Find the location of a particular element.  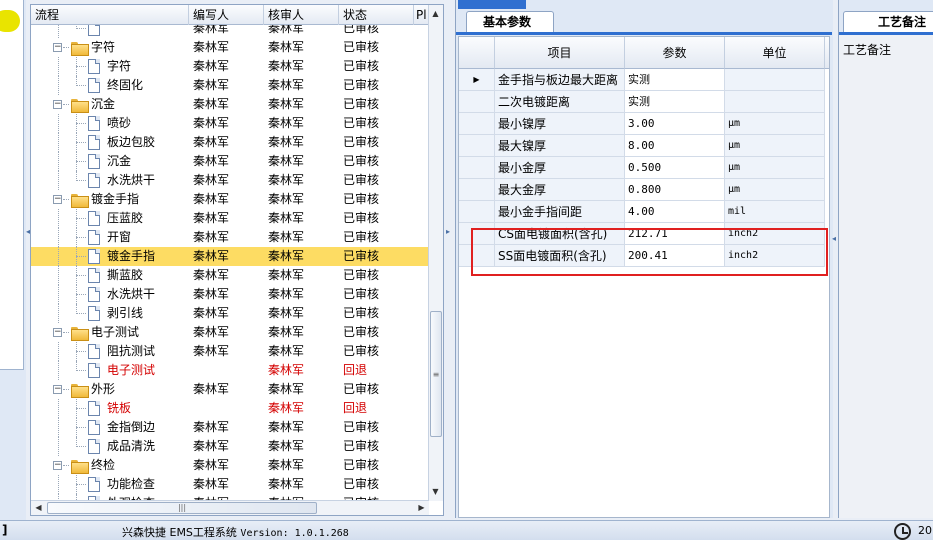

top-tab-sliver is located at coordinates (492, 4).